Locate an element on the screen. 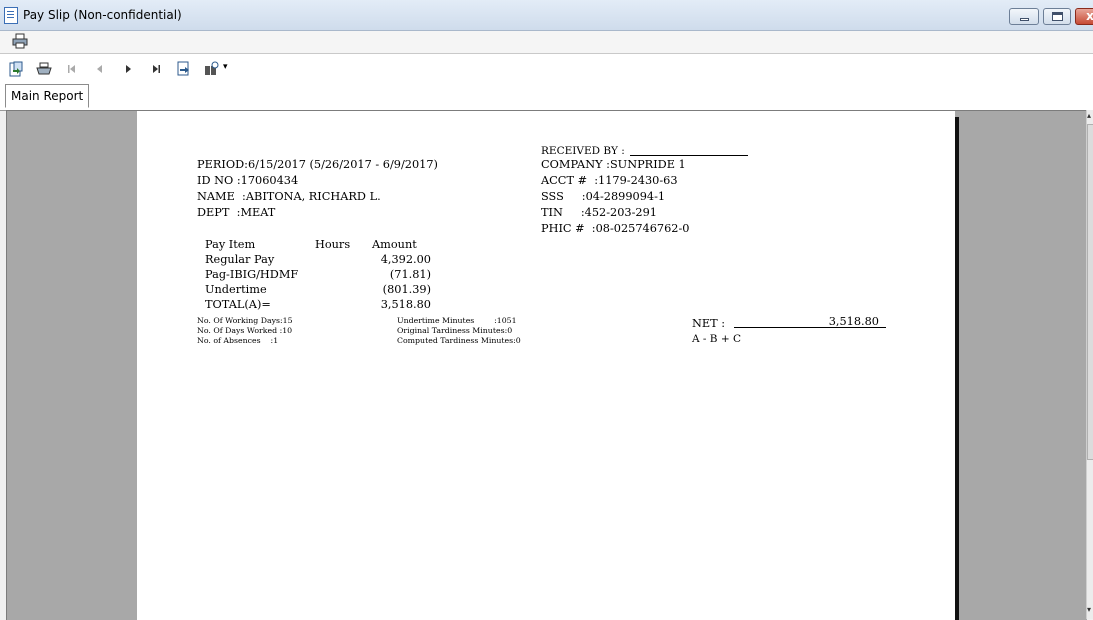 This screenshot has width=1093, height=620. absences-label: No. of Absences : is located at coordinates (235, 340).